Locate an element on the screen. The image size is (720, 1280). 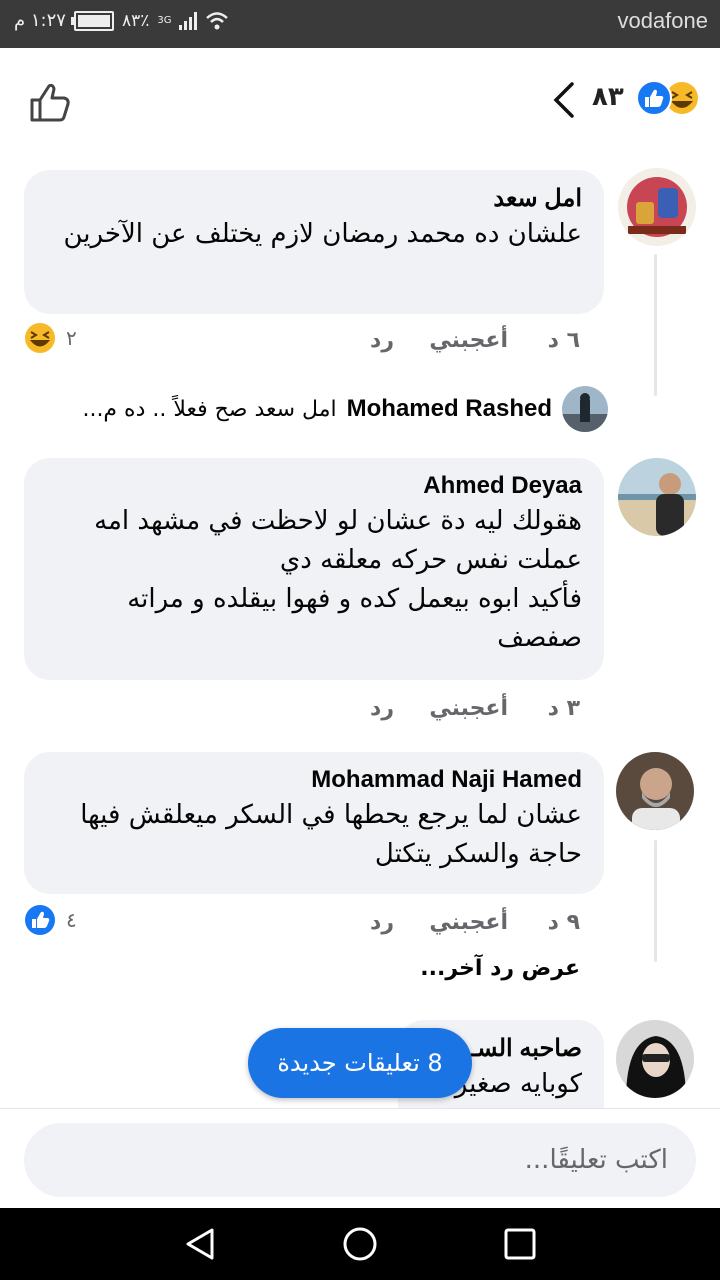
reply-author: Mohamed Rashed is located at coordinates (449, 409).